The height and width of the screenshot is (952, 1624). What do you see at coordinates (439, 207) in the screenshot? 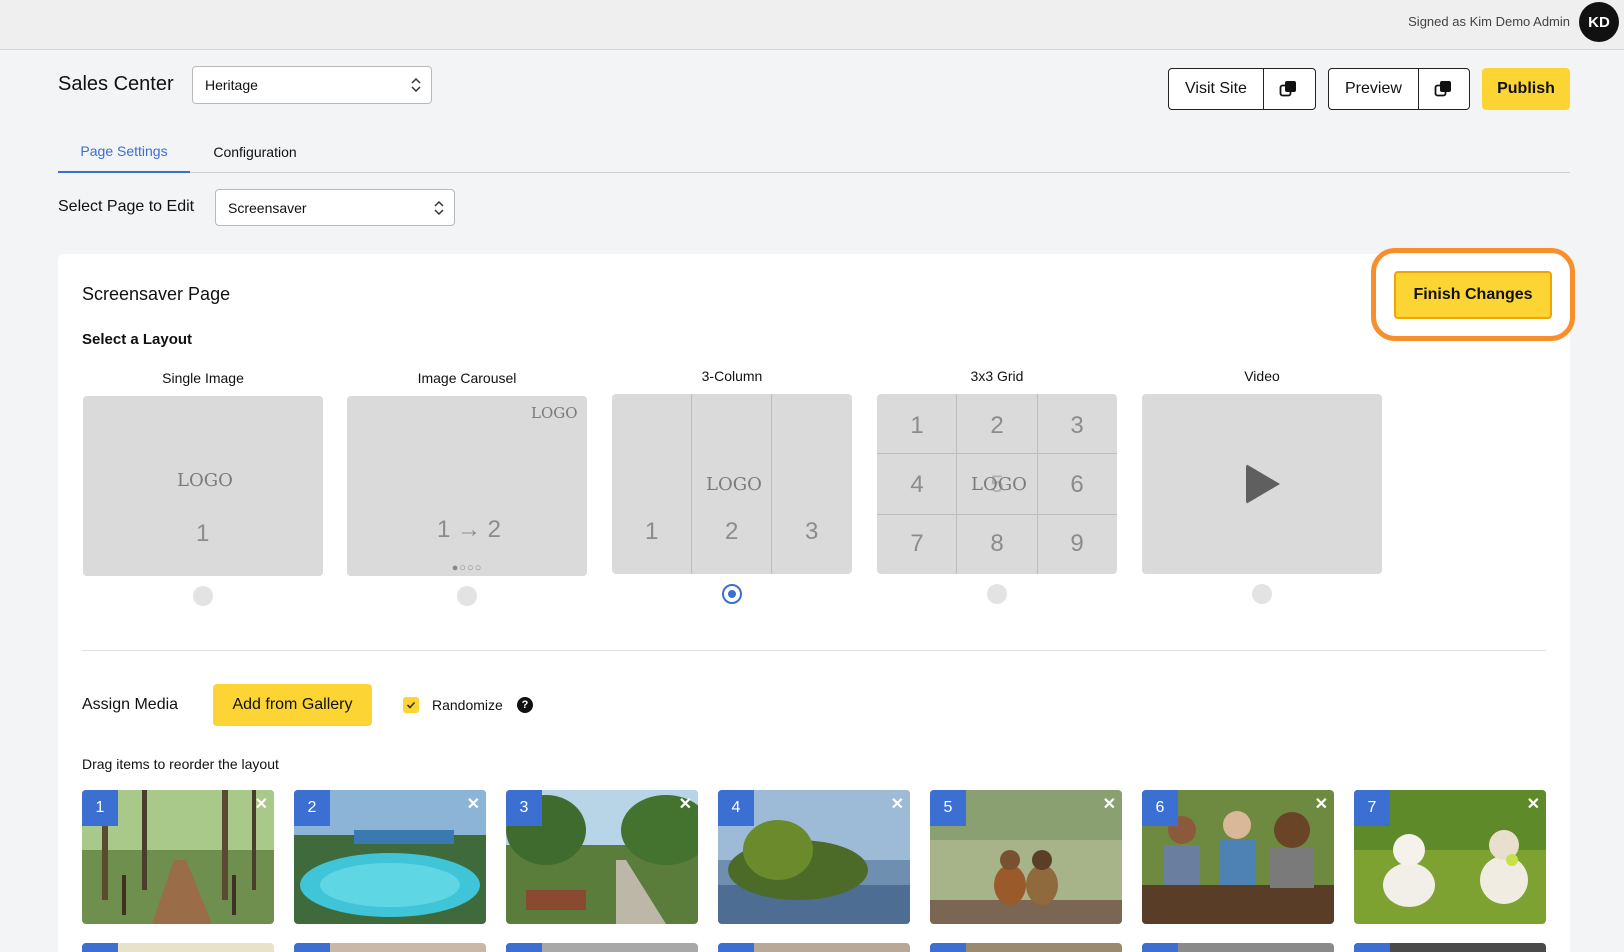
I see `chevron-updown-icon` at bounding box center [439, 207].